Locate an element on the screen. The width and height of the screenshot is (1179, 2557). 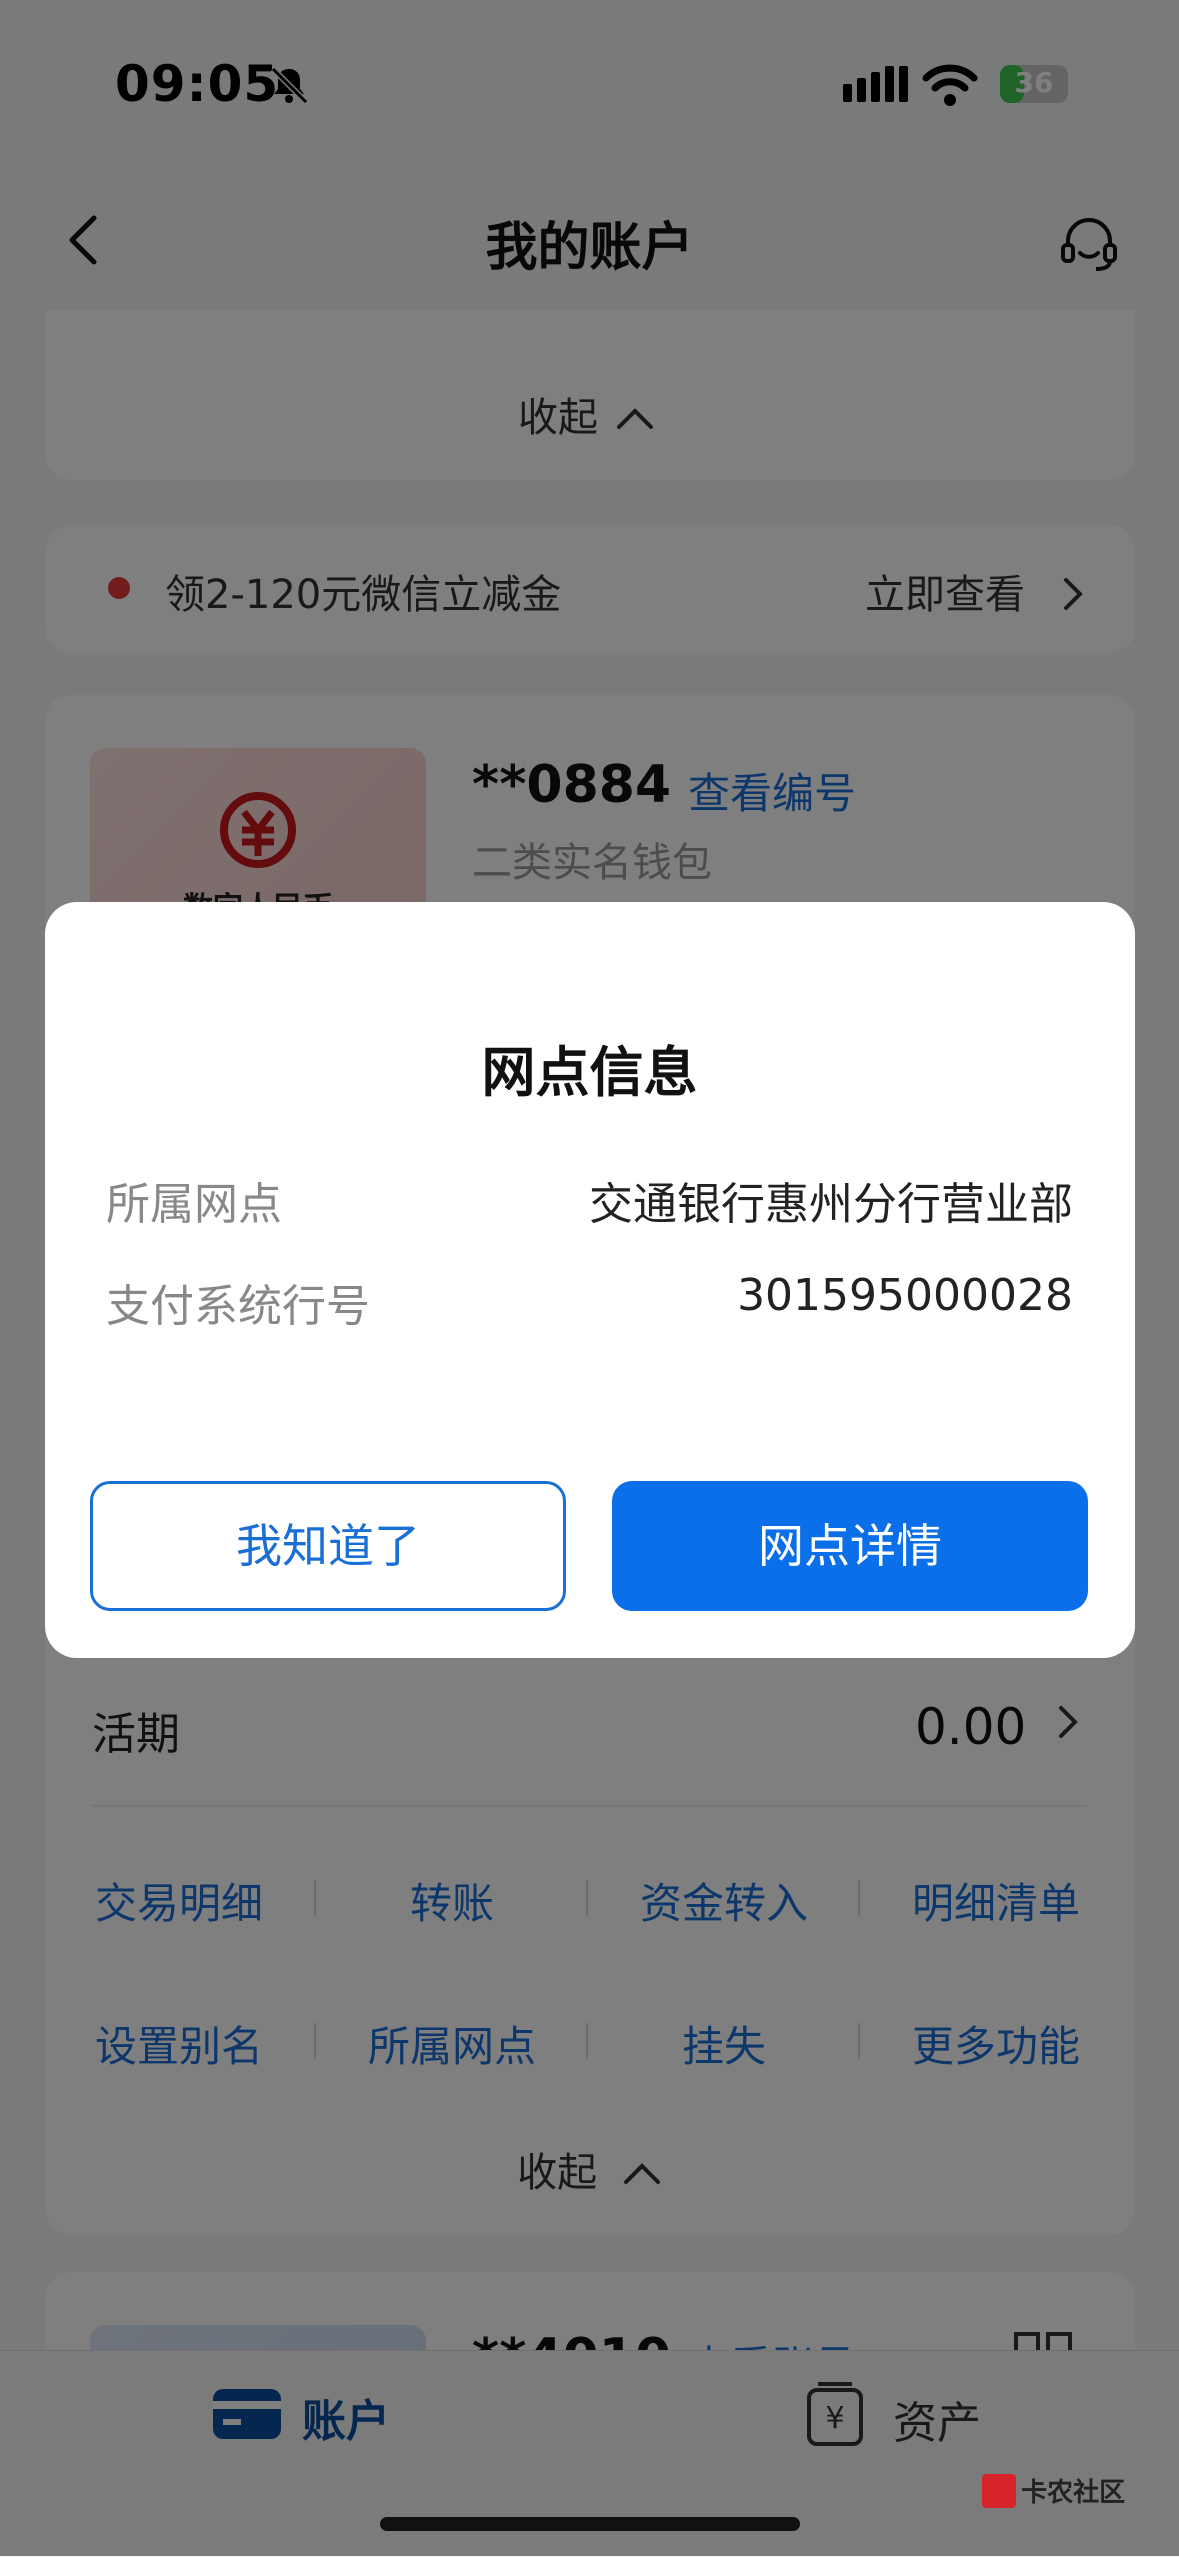
watermark-logo-icon is located at coordinates (999, 2490).